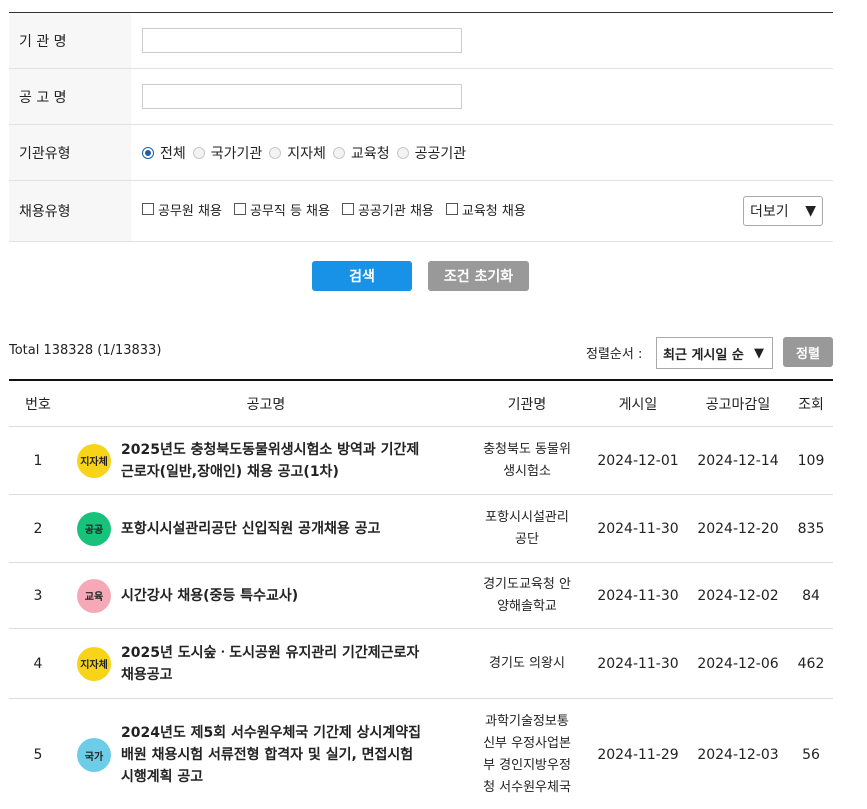 This screenshot has width=867, height=809. What do you see at coordinates (70, 211) in the screenshot?
I see `hire-type-label: 채용유형` at bounding box center [70, 211].